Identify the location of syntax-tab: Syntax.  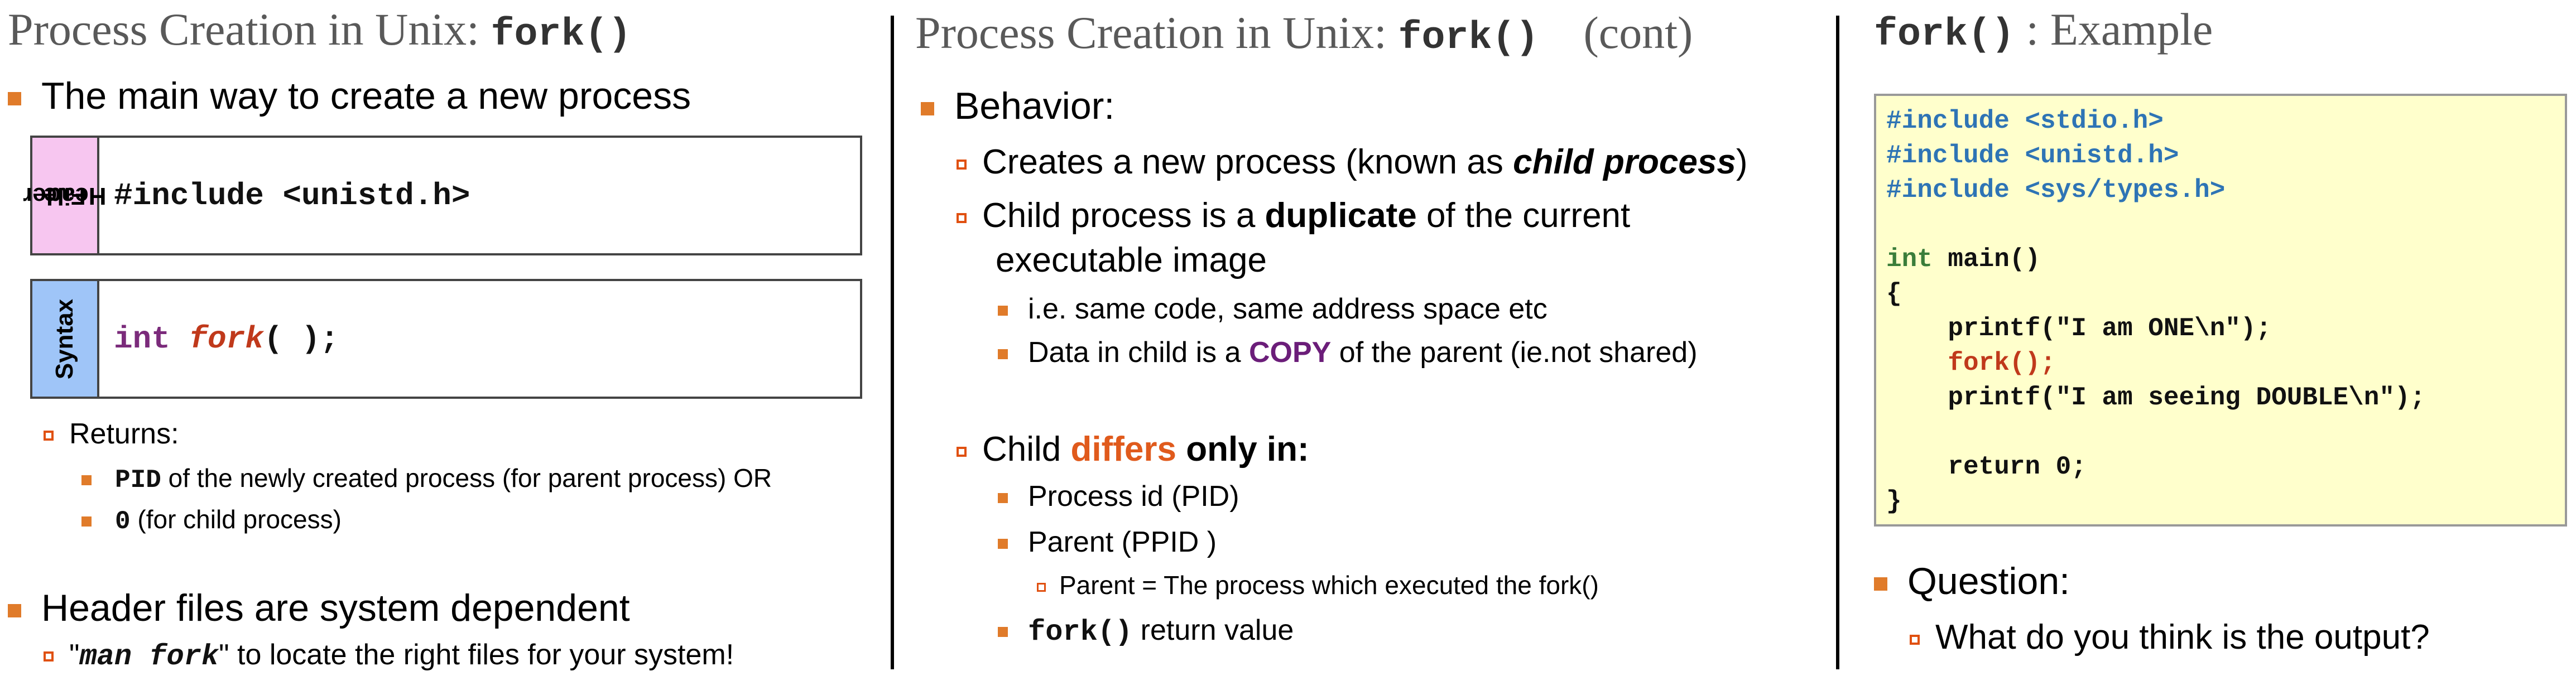
(65, 339).